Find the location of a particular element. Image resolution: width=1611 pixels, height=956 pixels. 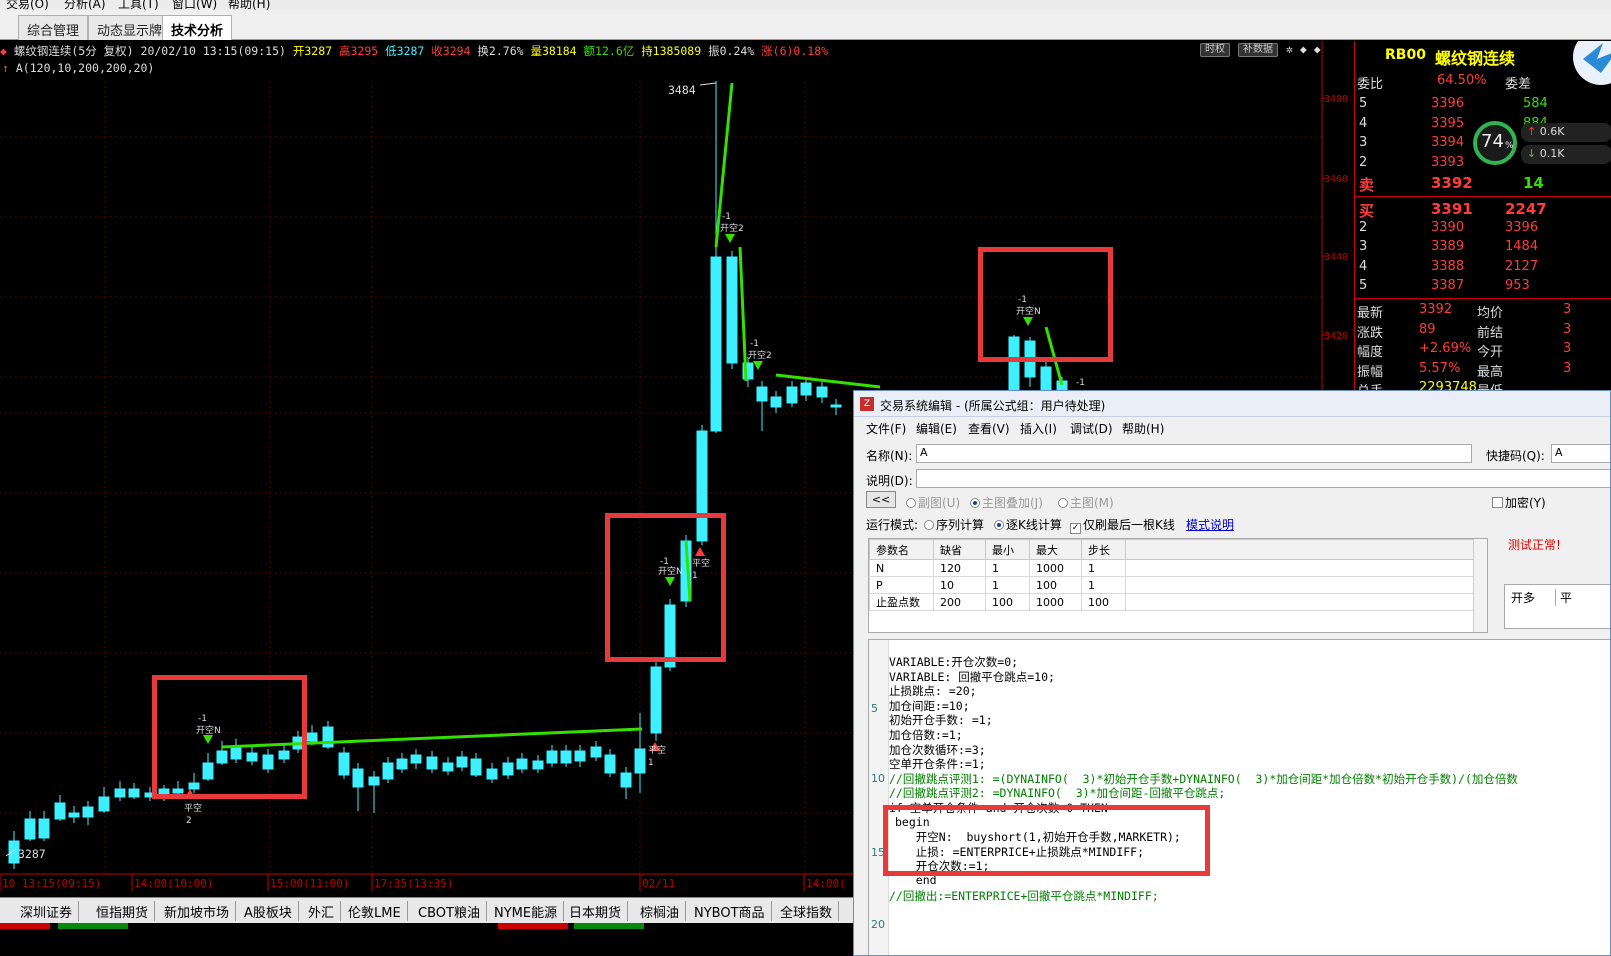

param-header: 最大 is located at coordinates (1055, 549).